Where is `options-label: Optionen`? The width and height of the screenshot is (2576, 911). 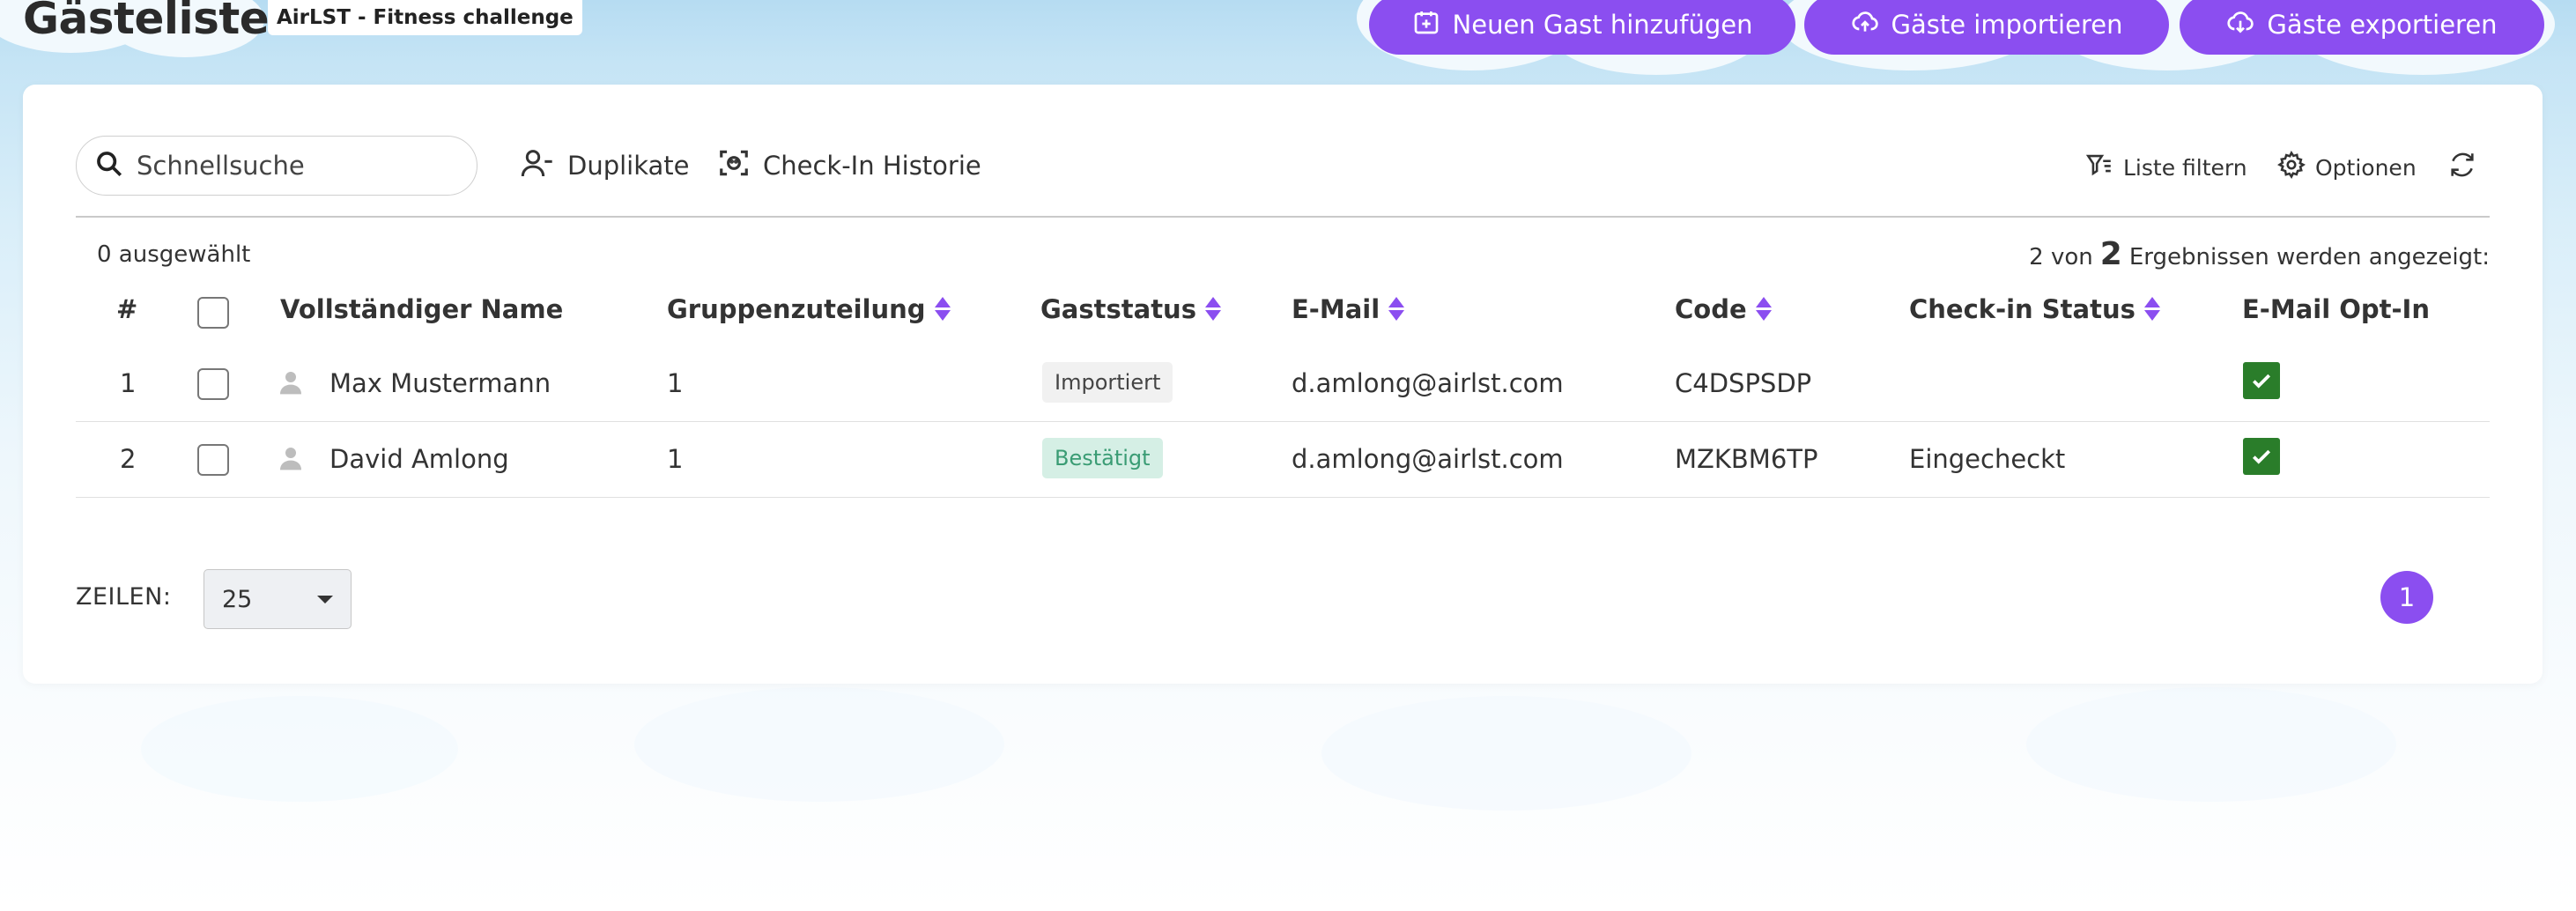 options-label: Optionen is located at coordinates (2366, 167).